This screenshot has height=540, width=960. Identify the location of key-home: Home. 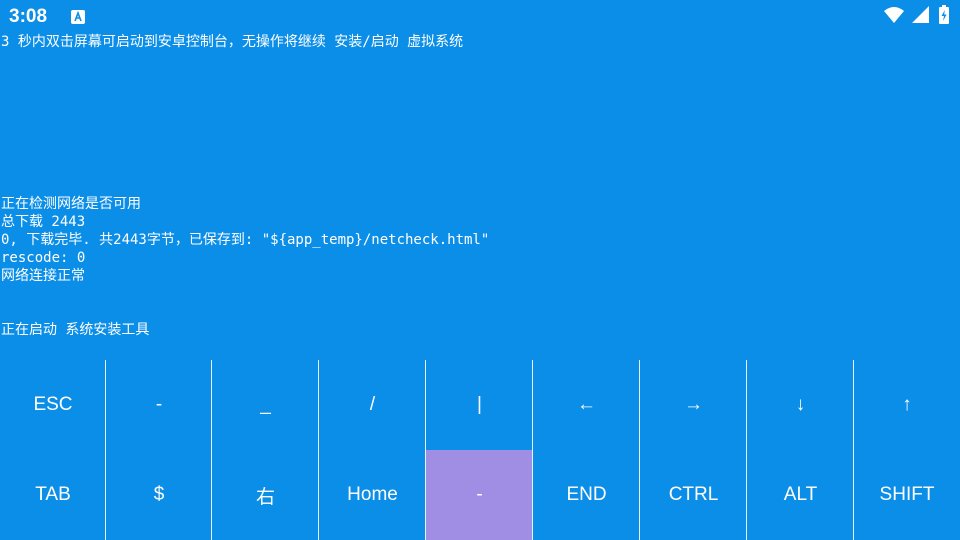
(372, 495).